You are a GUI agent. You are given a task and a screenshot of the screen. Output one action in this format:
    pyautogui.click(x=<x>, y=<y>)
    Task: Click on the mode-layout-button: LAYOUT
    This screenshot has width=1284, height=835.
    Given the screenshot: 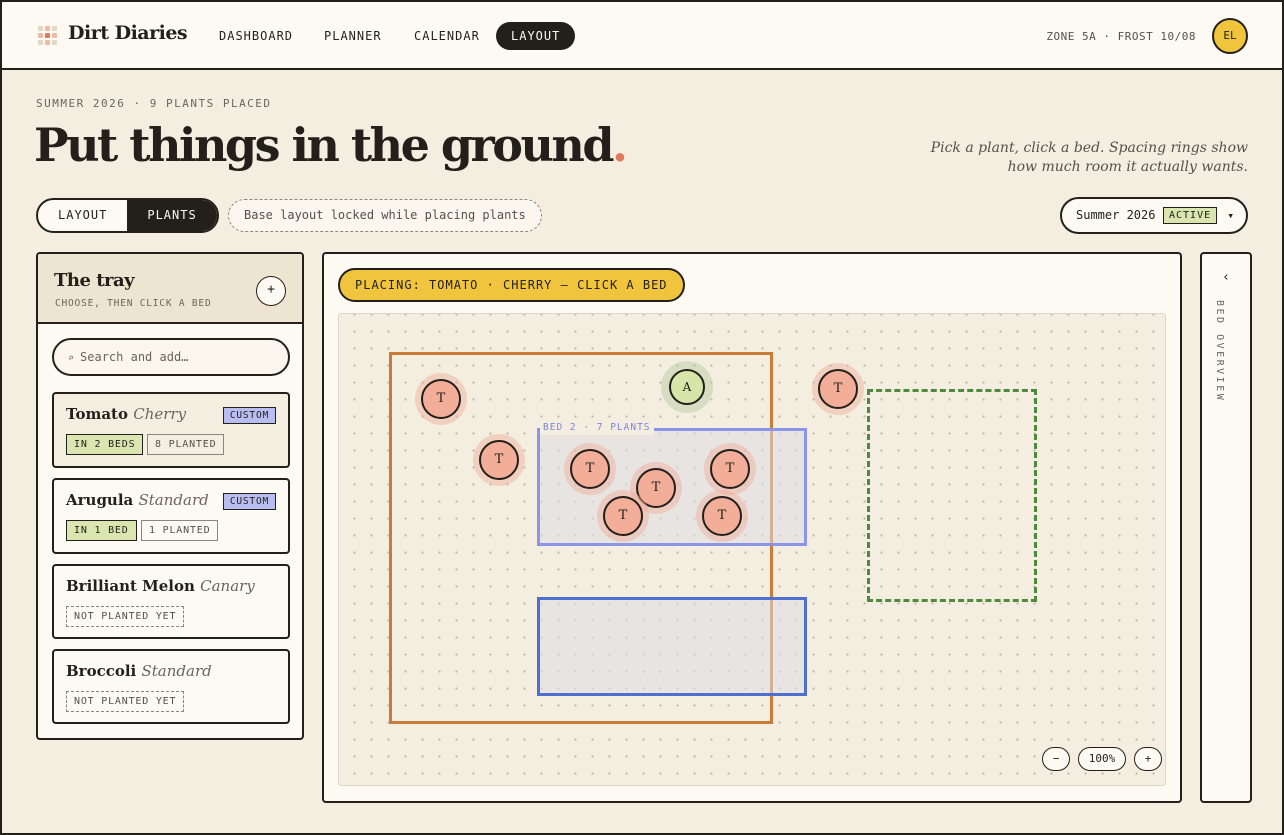 What is the action you would take?
    pyautogui.click(x=82, y=215)
    